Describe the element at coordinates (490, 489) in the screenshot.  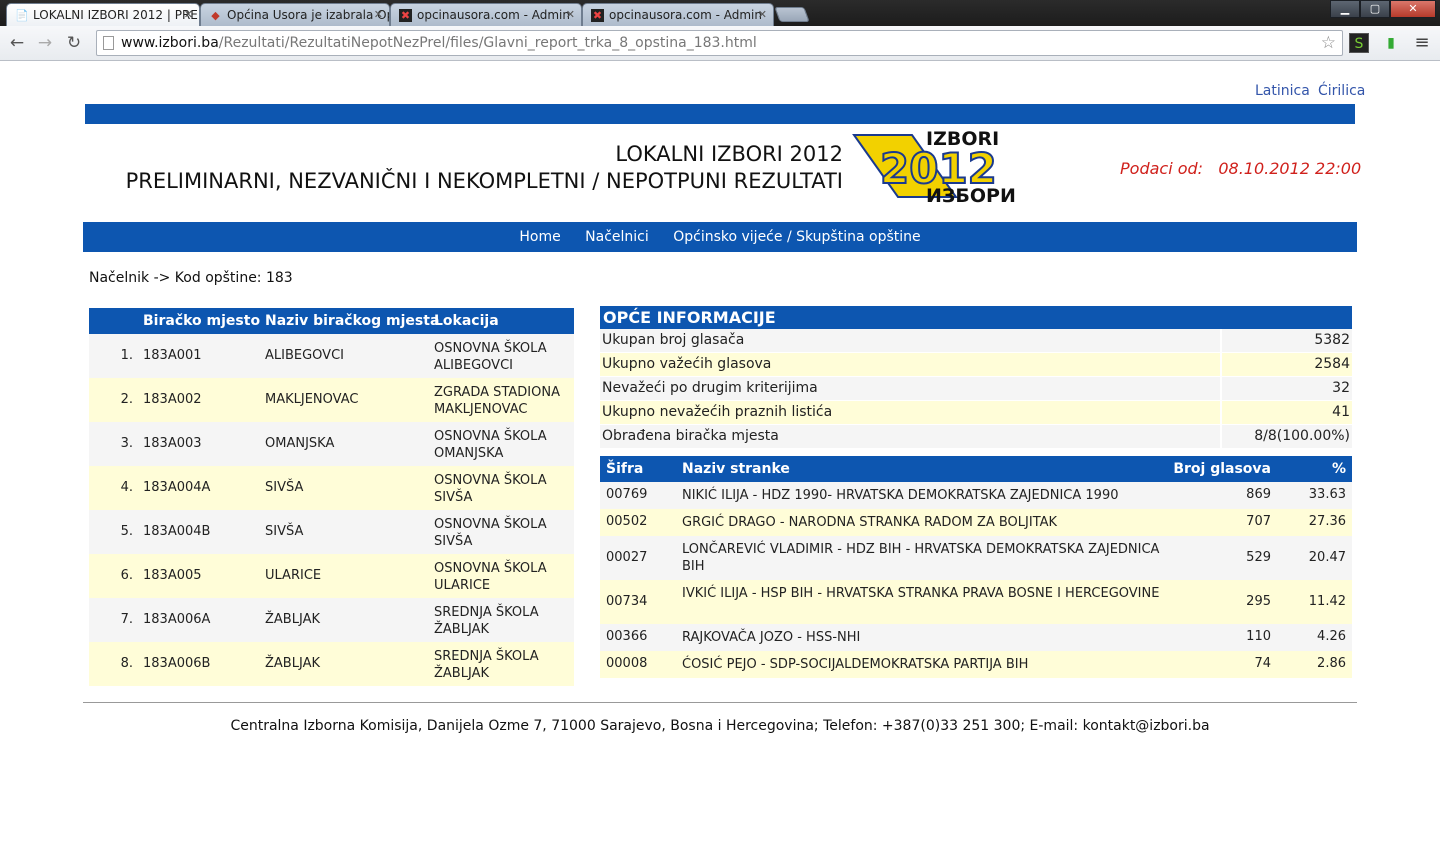
I see `polling-station-location: OSNOVNA ŠKOLA SIVŠA` at that location.